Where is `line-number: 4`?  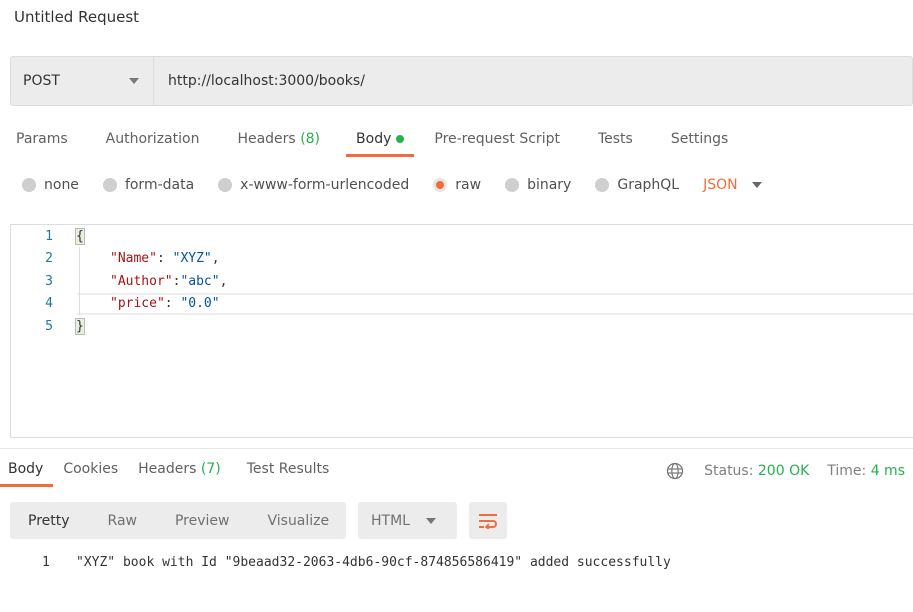 line-number: 4 is located at coordinates (49, 303).